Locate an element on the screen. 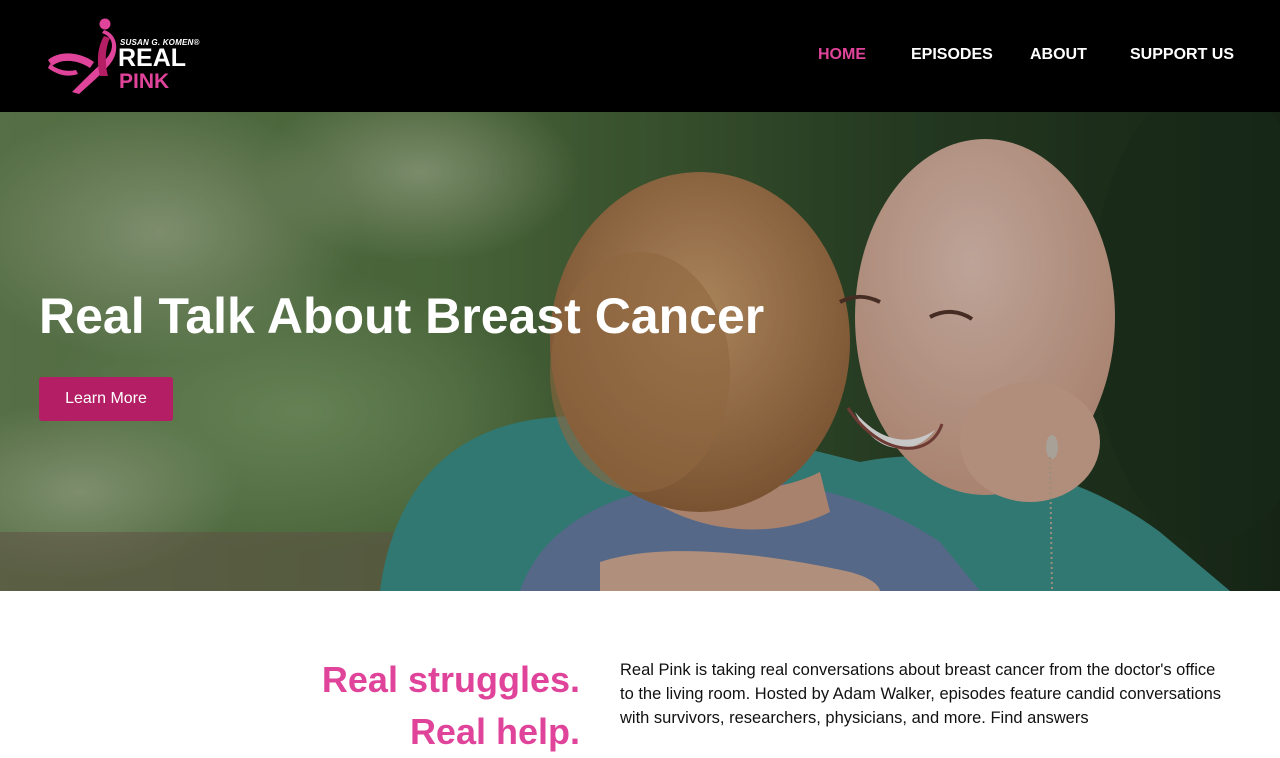  intro-heading: Real struggles. Real help. is located at coordinates (380, 706).